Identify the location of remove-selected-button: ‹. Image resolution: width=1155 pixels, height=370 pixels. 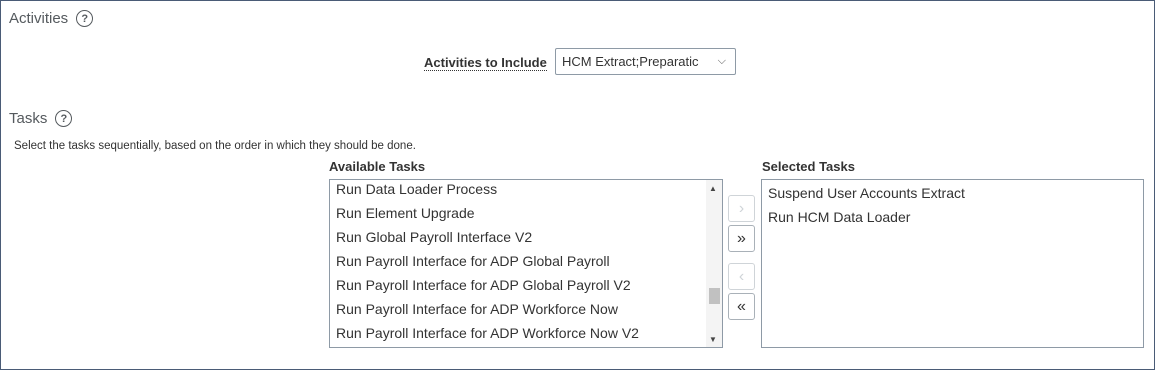
(741, 276).